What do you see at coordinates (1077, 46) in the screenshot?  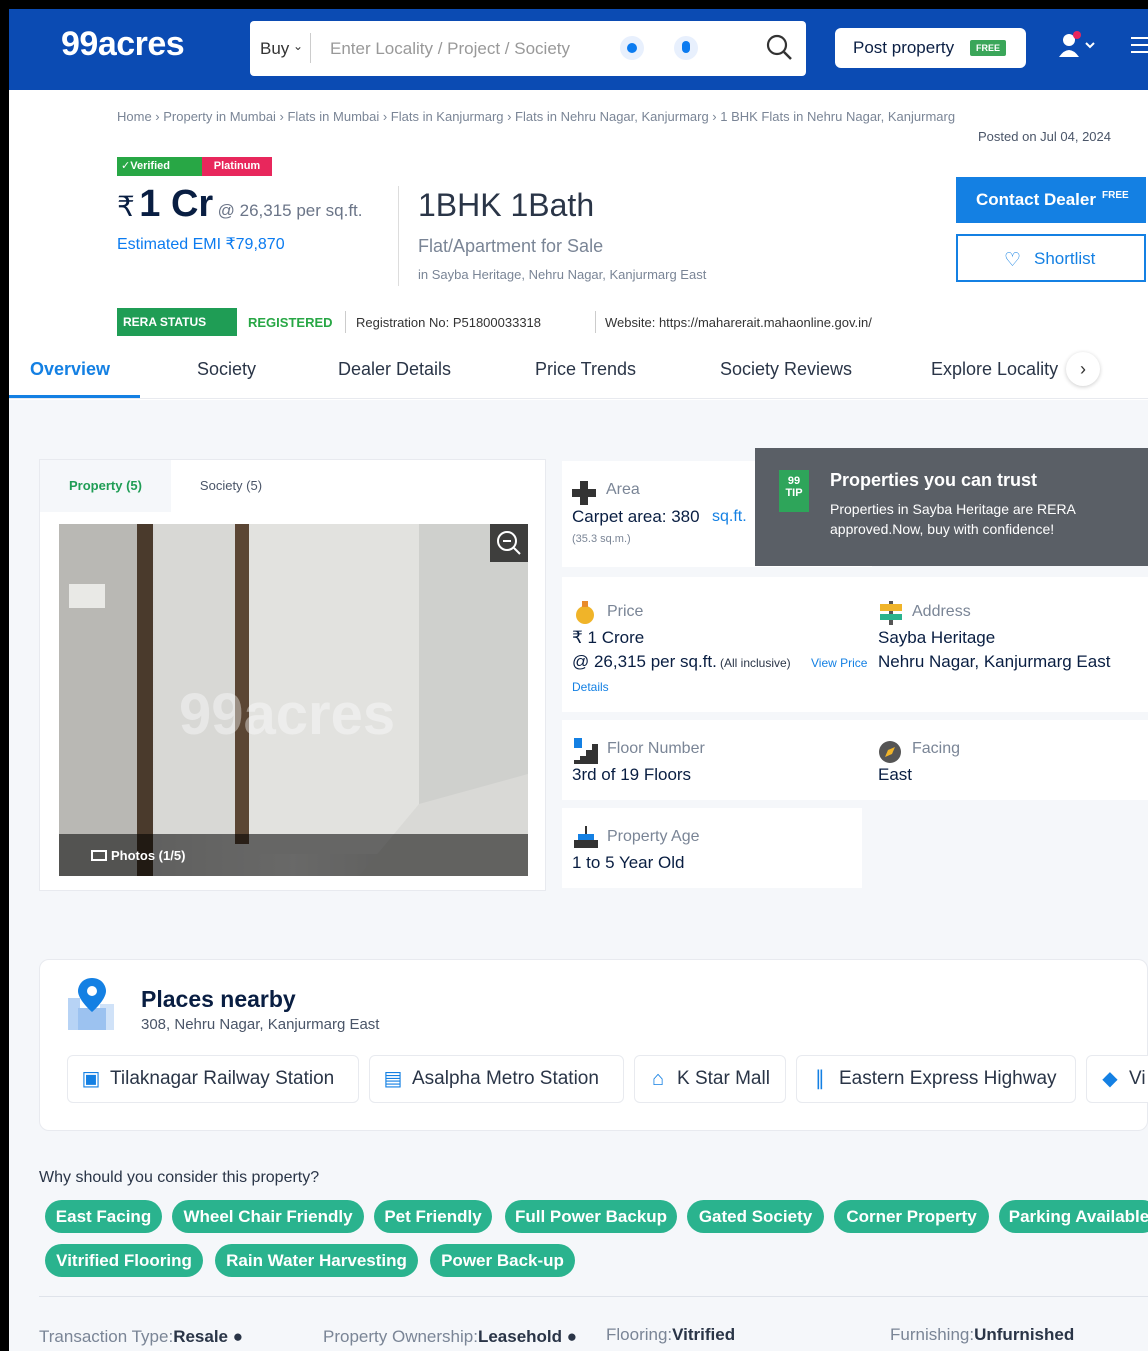 I see `user-icon` at bounding box center [1077, 46].